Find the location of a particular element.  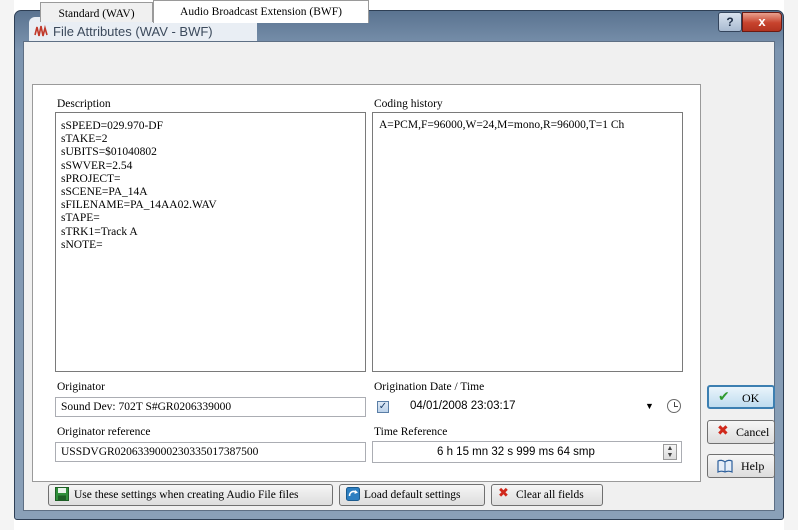

help-label: Help is located at coordinates (753, 466).